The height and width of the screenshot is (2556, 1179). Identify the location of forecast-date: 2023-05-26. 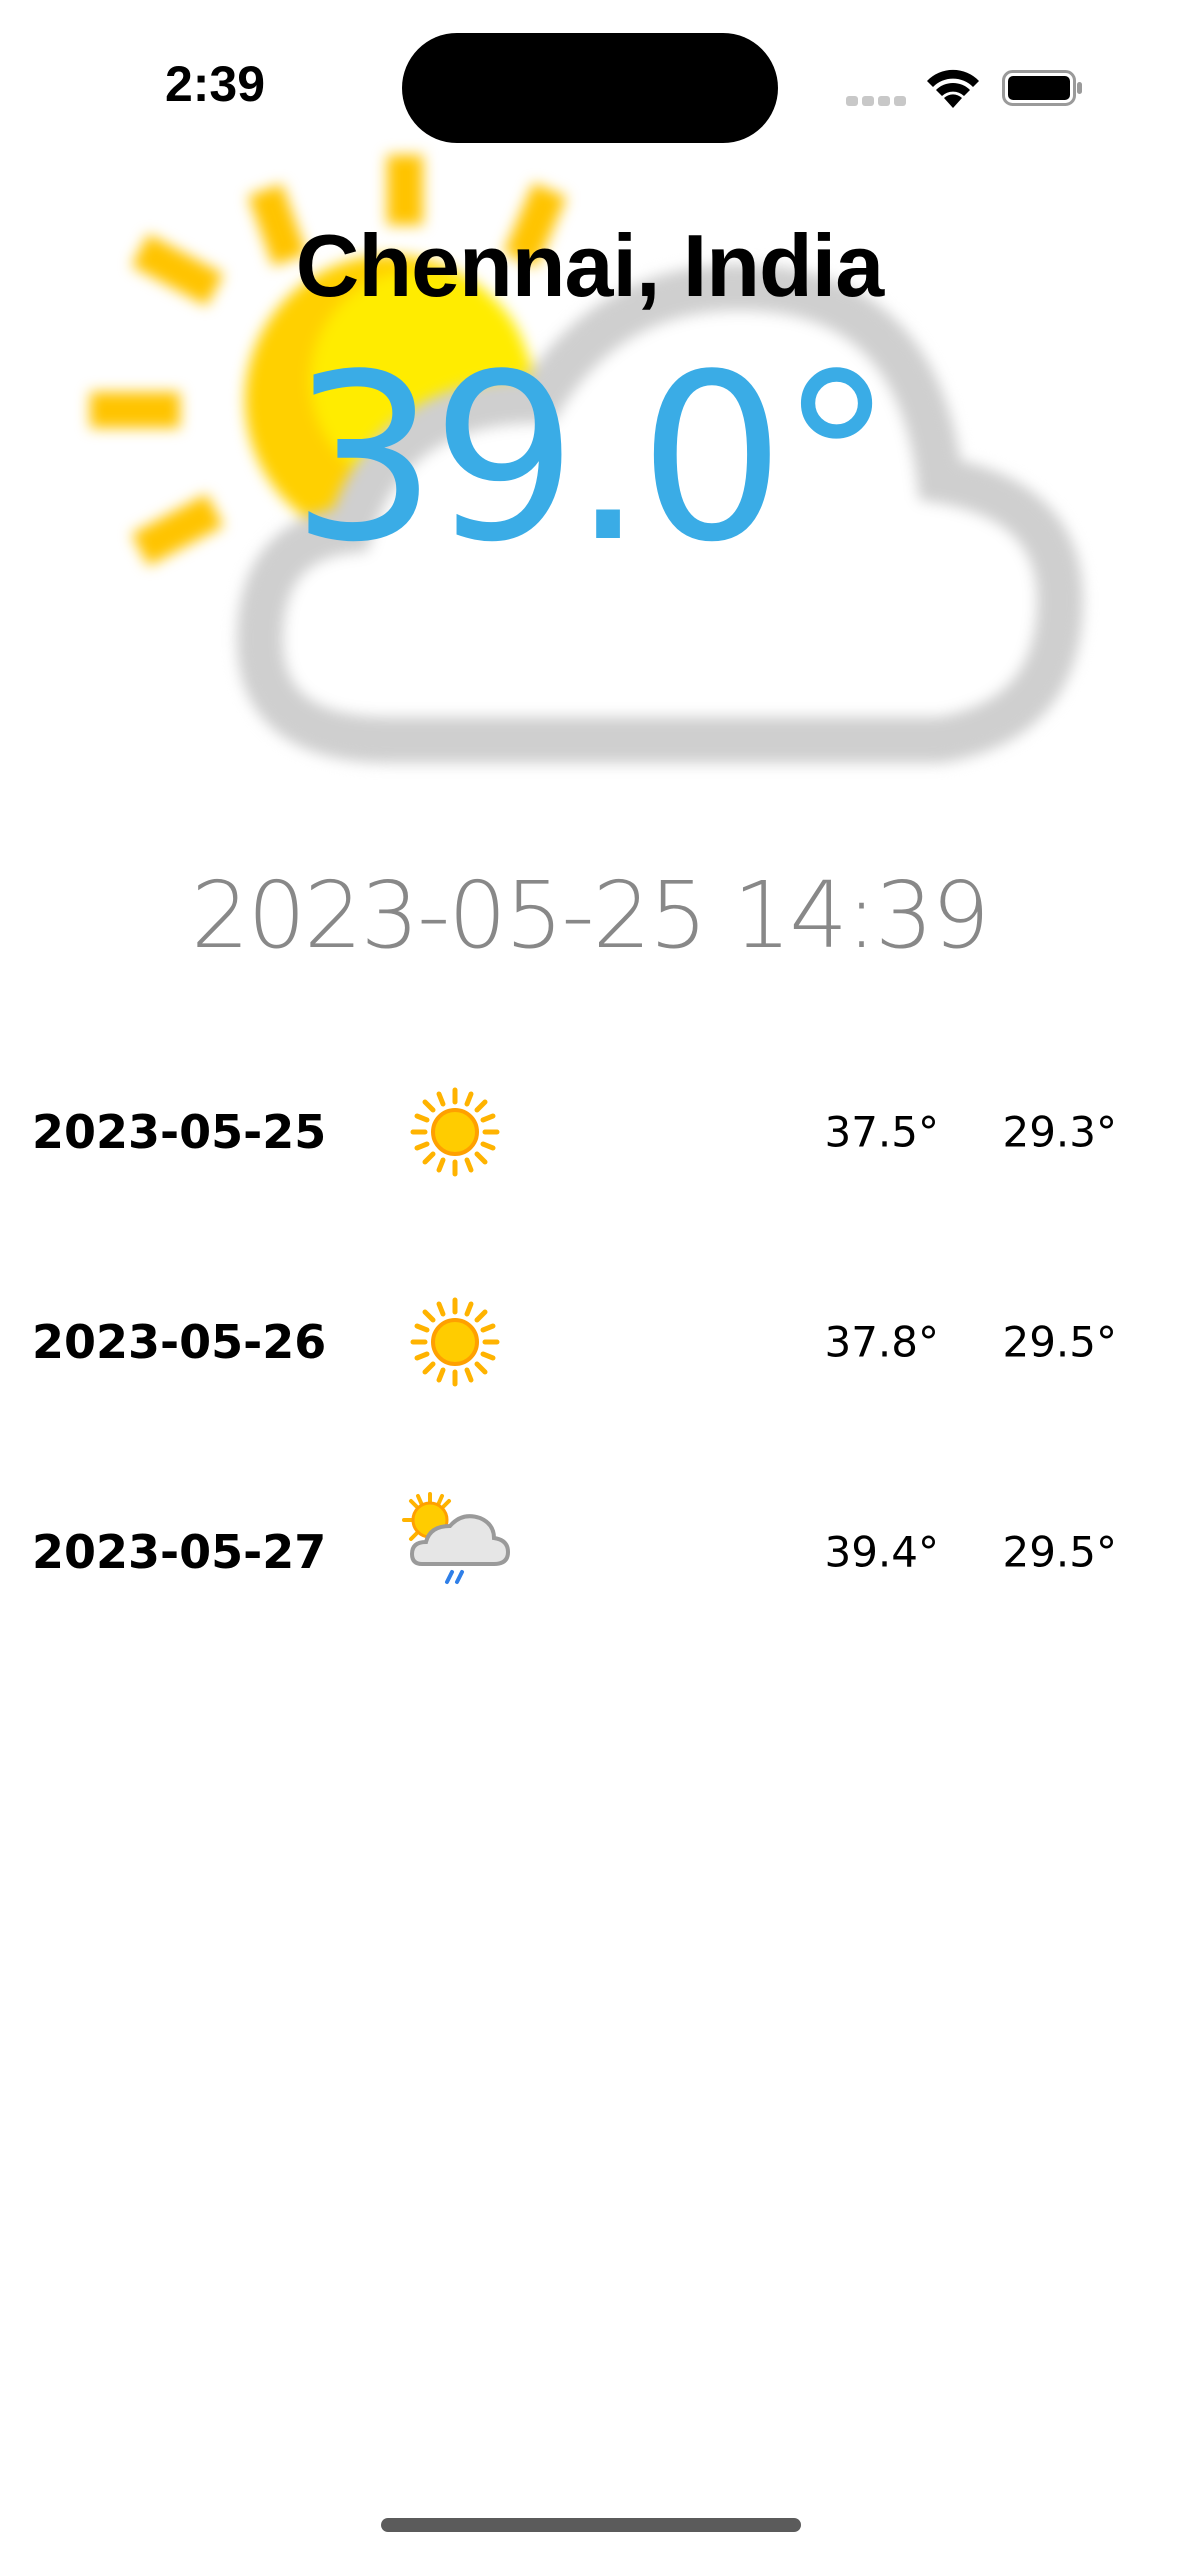
(179, 1342).